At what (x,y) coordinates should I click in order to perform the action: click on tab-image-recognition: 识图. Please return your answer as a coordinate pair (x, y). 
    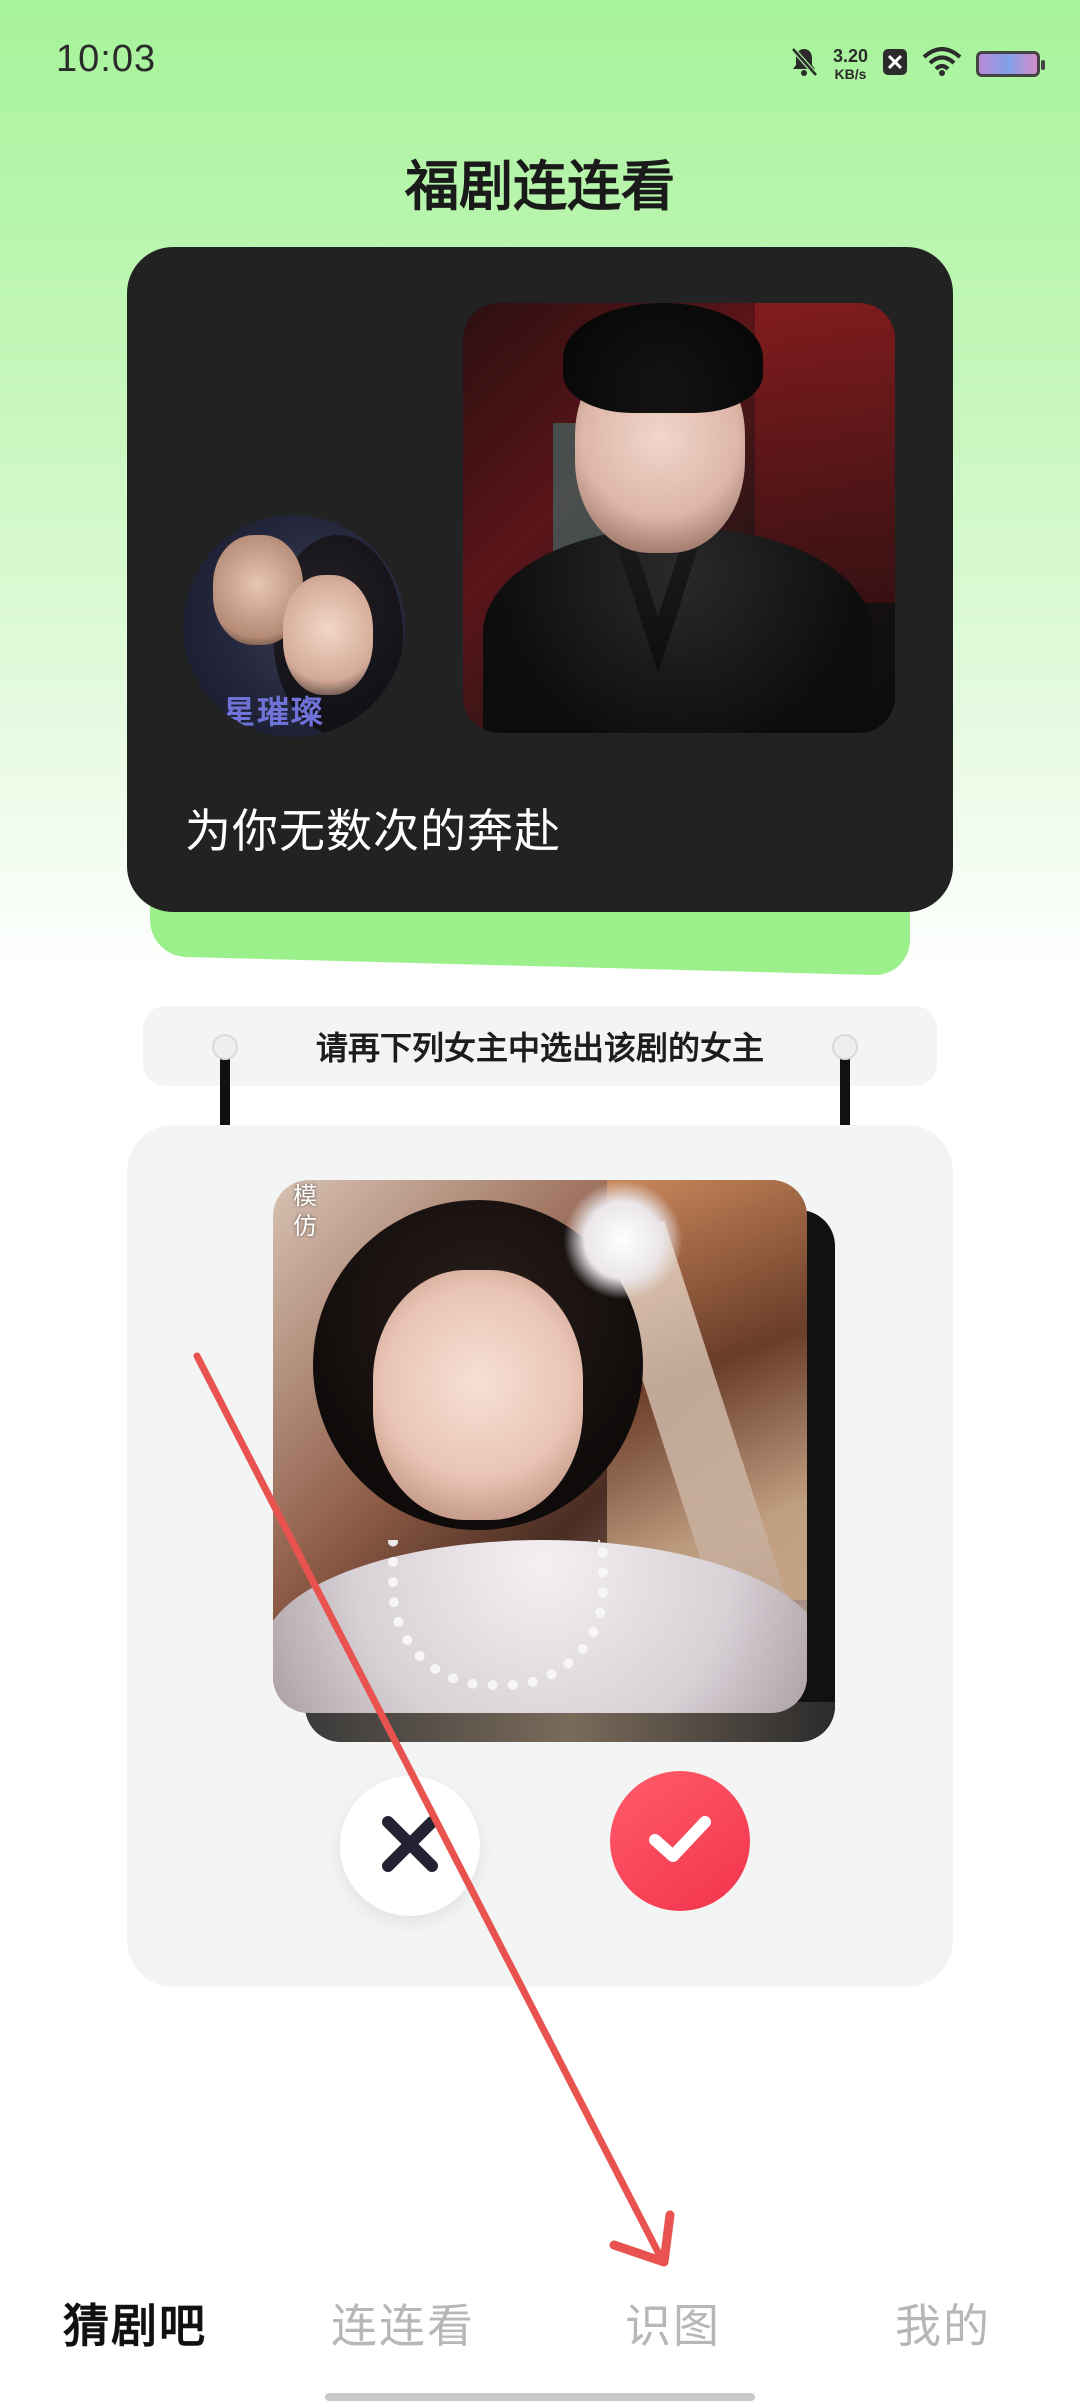
    Looking at the image, I should click on (673, 2323).